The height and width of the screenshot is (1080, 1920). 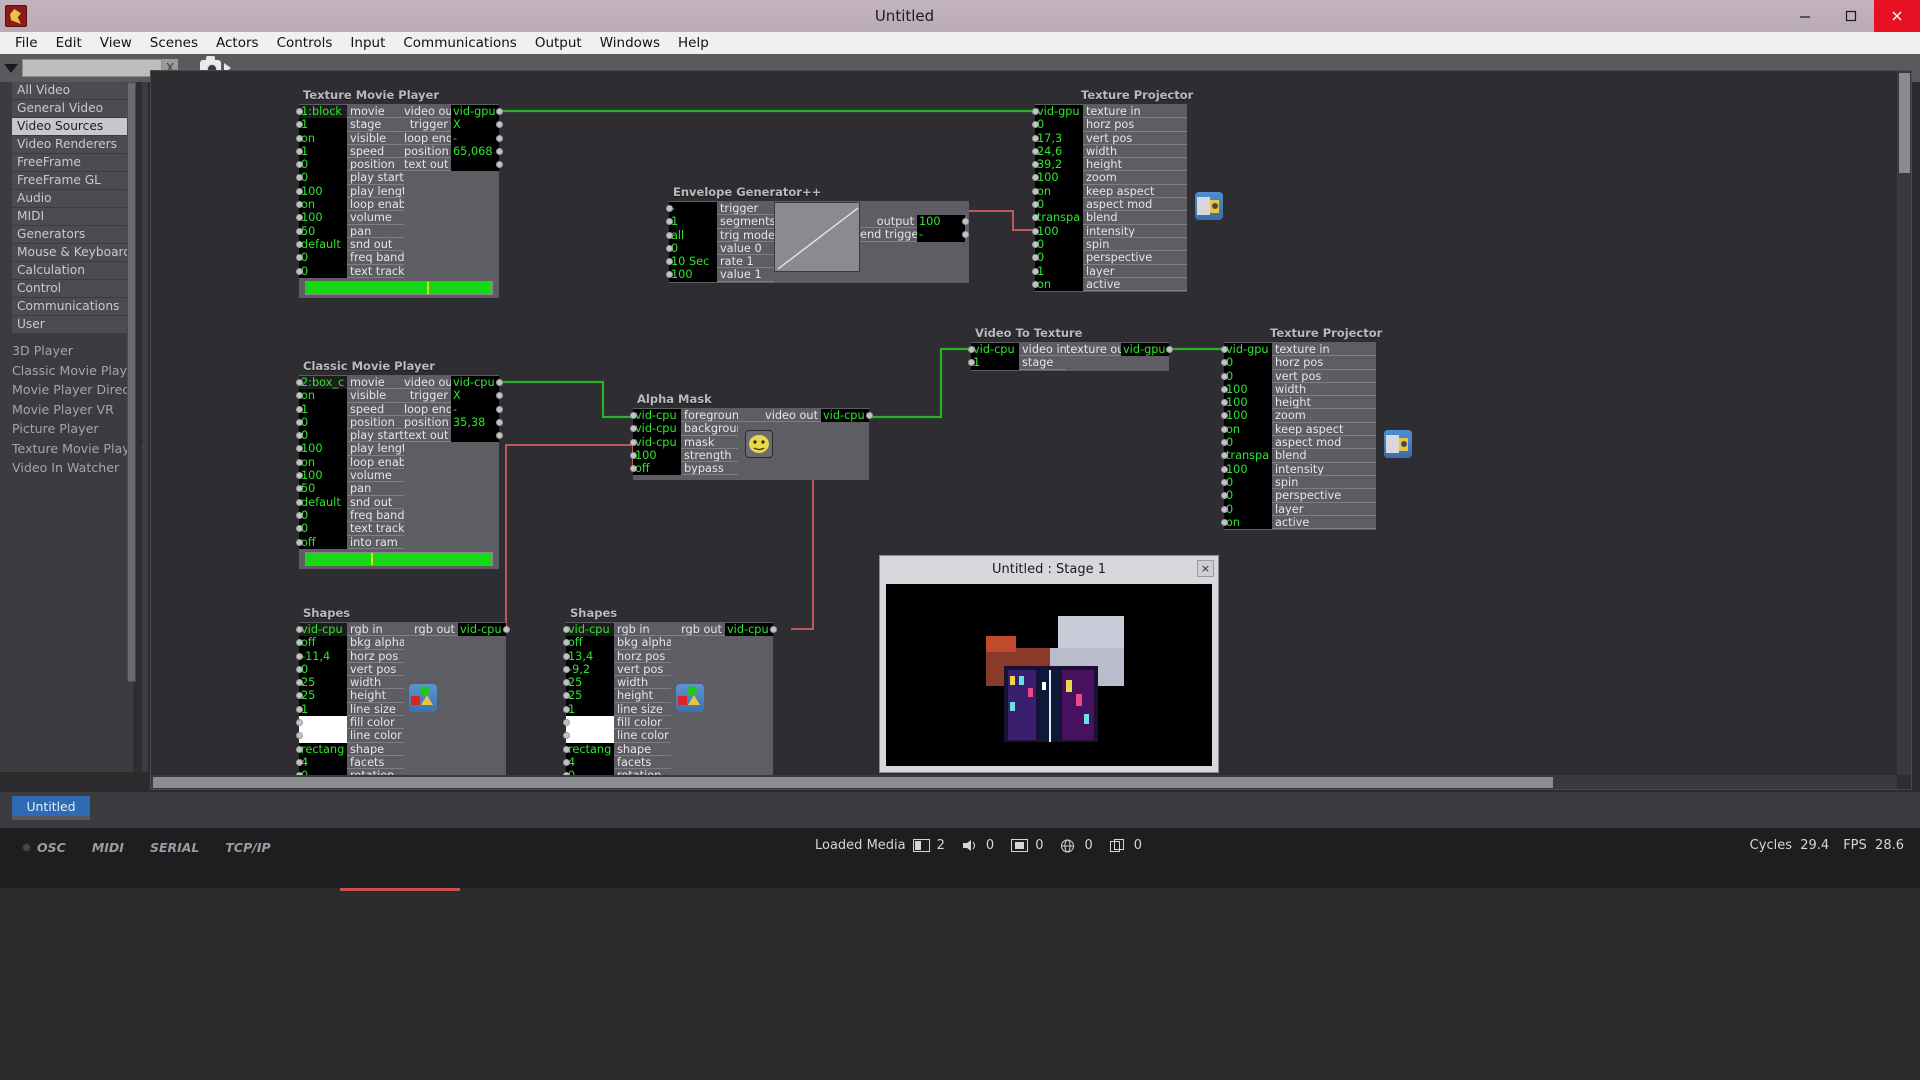 What do you see at coordinates (693, 235) in the screenshot?
I see `input-value: all` at bounding box center [693, 235].